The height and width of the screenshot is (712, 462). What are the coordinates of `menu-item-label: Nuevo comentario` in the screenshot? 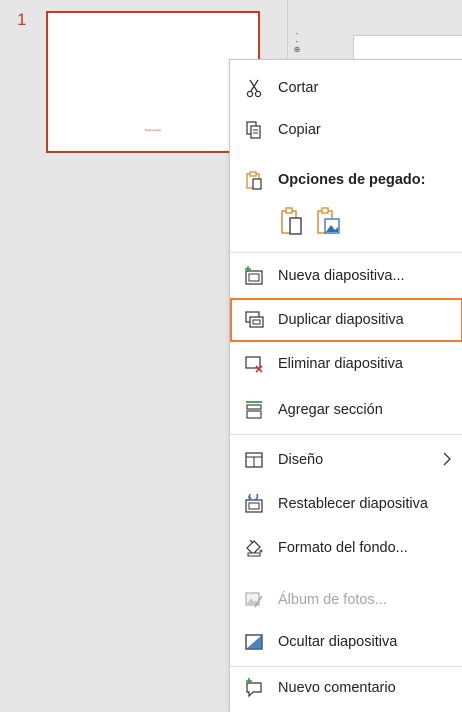 It's located at (337, 688).